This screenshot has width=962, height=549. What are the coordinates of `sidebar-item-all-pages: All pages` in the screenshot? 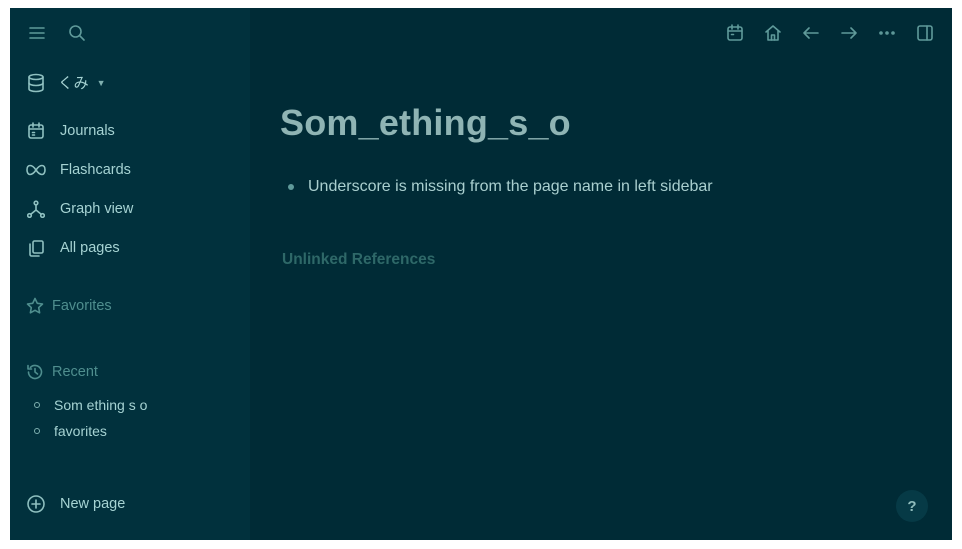 It's located at (79, 247).